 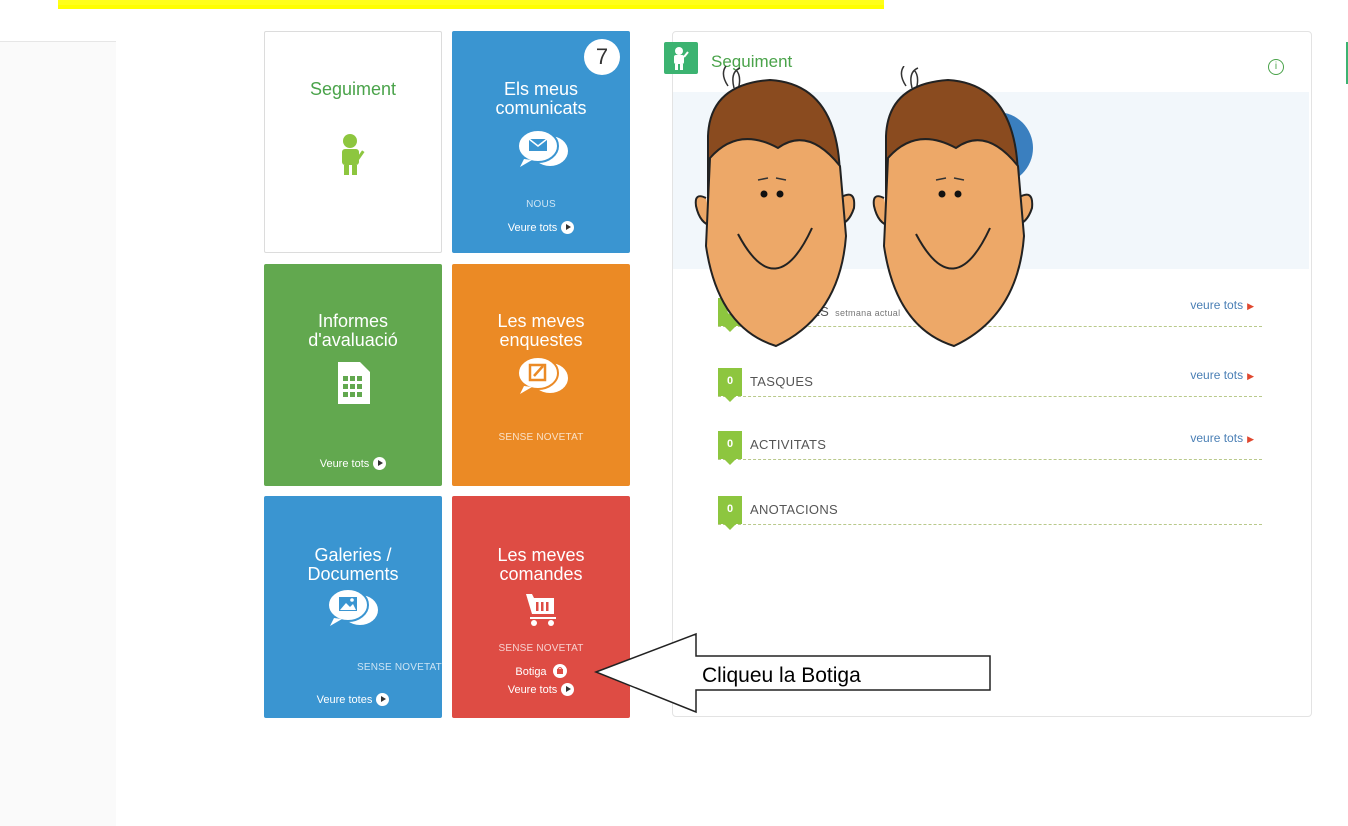 I want to click on highlight-banner, so click(x=471, y=4).